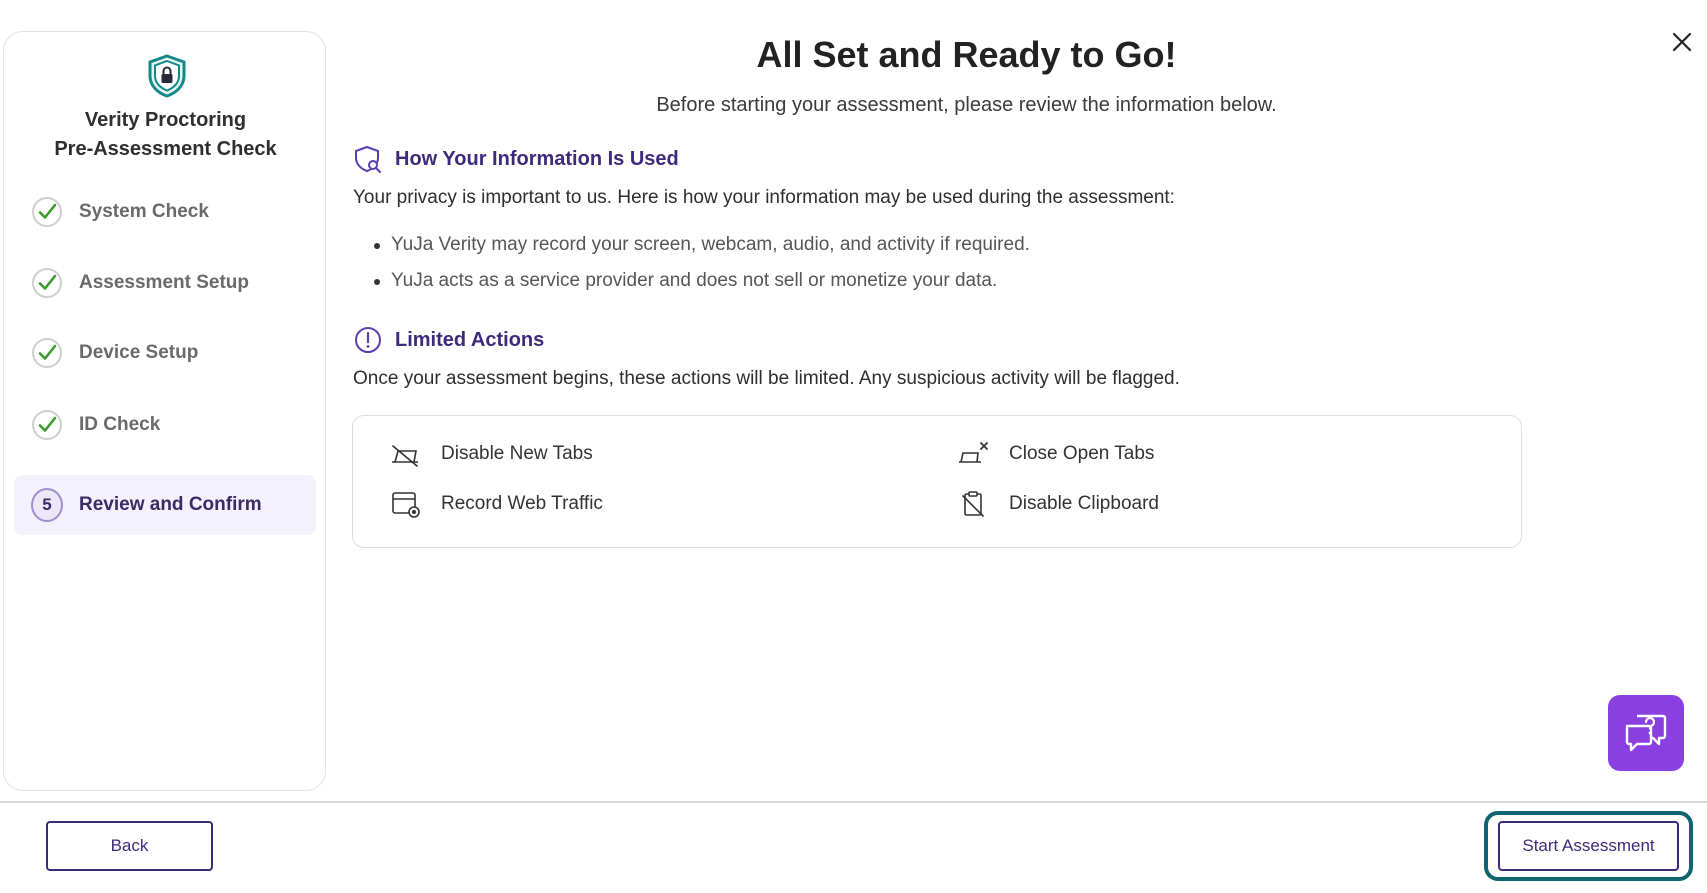 Image resolution: width=1707 pixels, height=893 pixels. What do you see at coordinates (165, 149) in the screenshot?
I see `sidebar-title-line2: Pre-Assessment Check` at bounding box center [165, 149].